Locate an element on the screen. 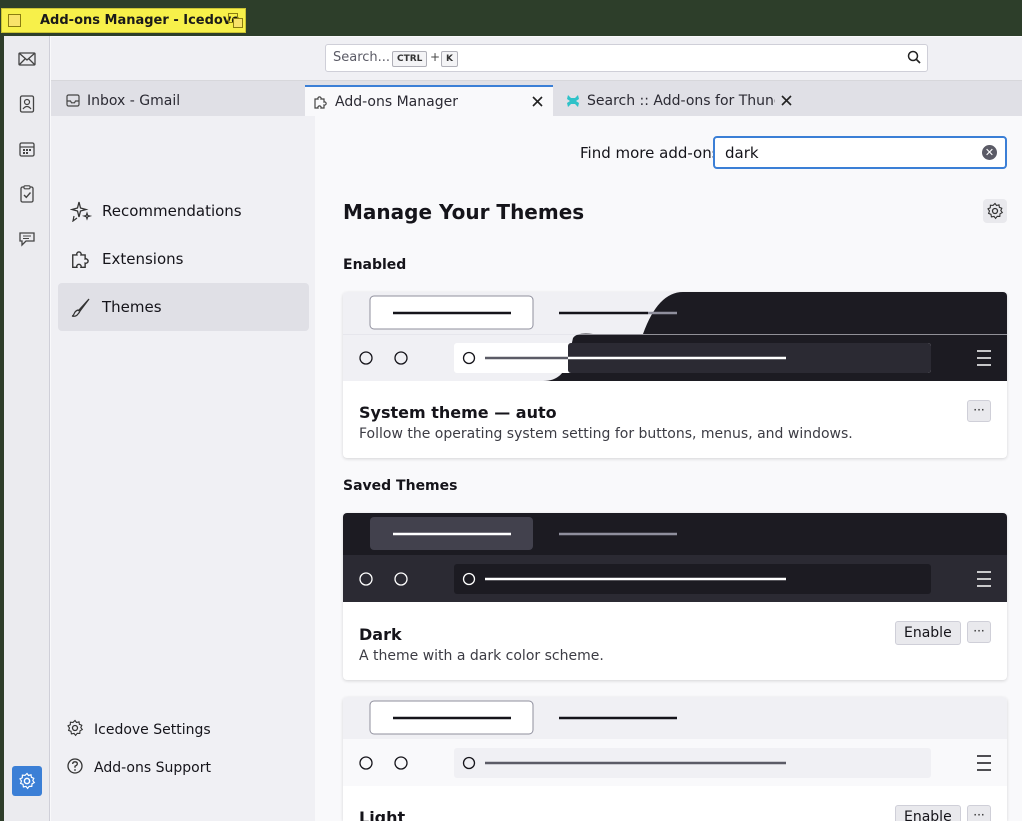 This screenshot has height=821, width=1022. theme-preview-light is located at coordinates (675, 741).